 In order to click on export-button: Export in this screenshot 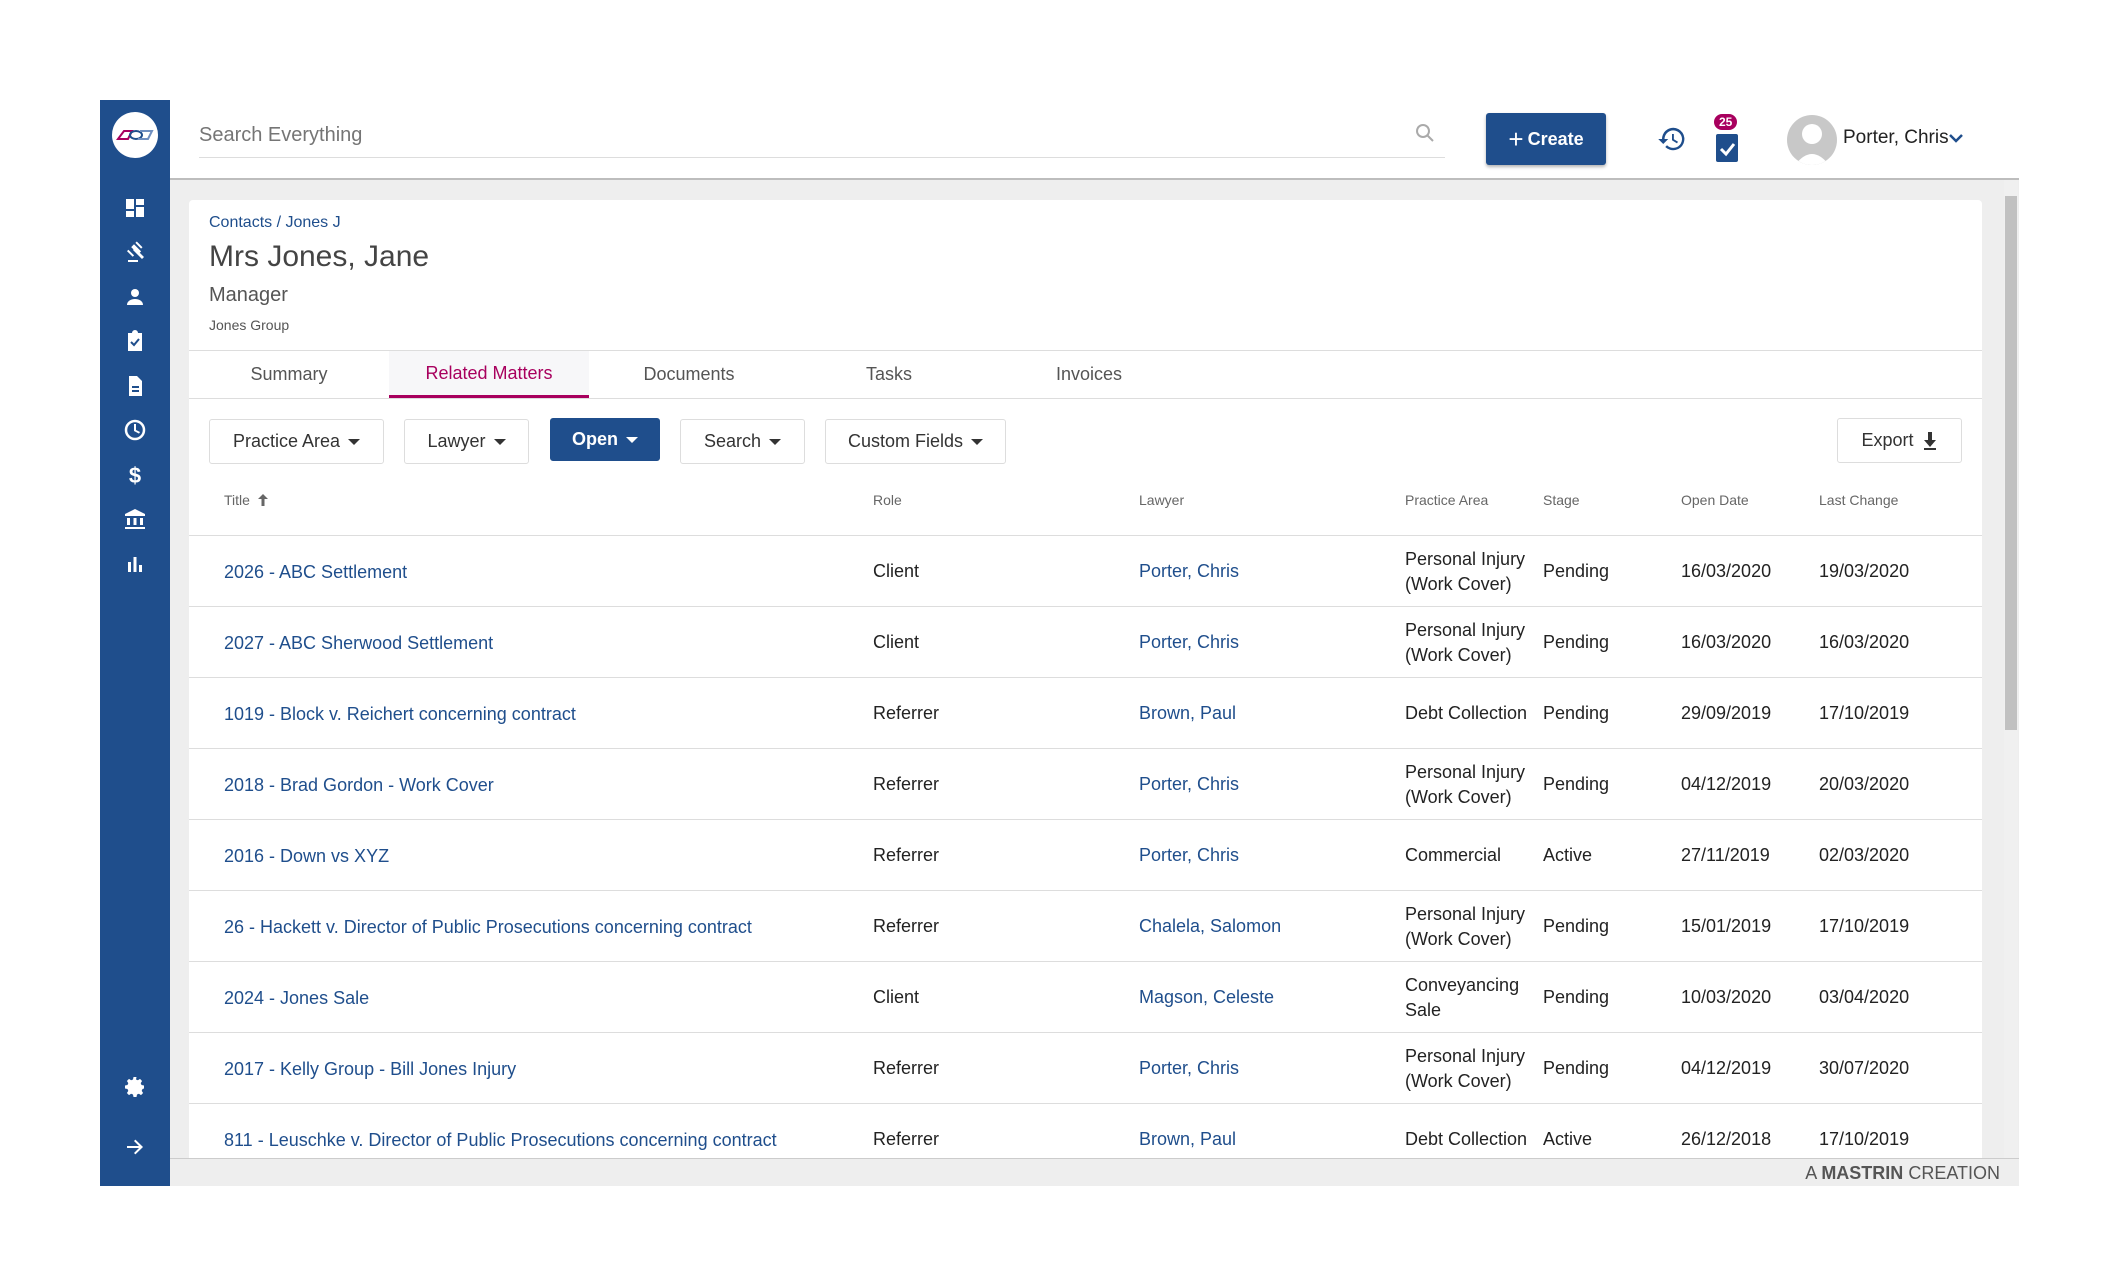, I will do `click(1899, 440)`.